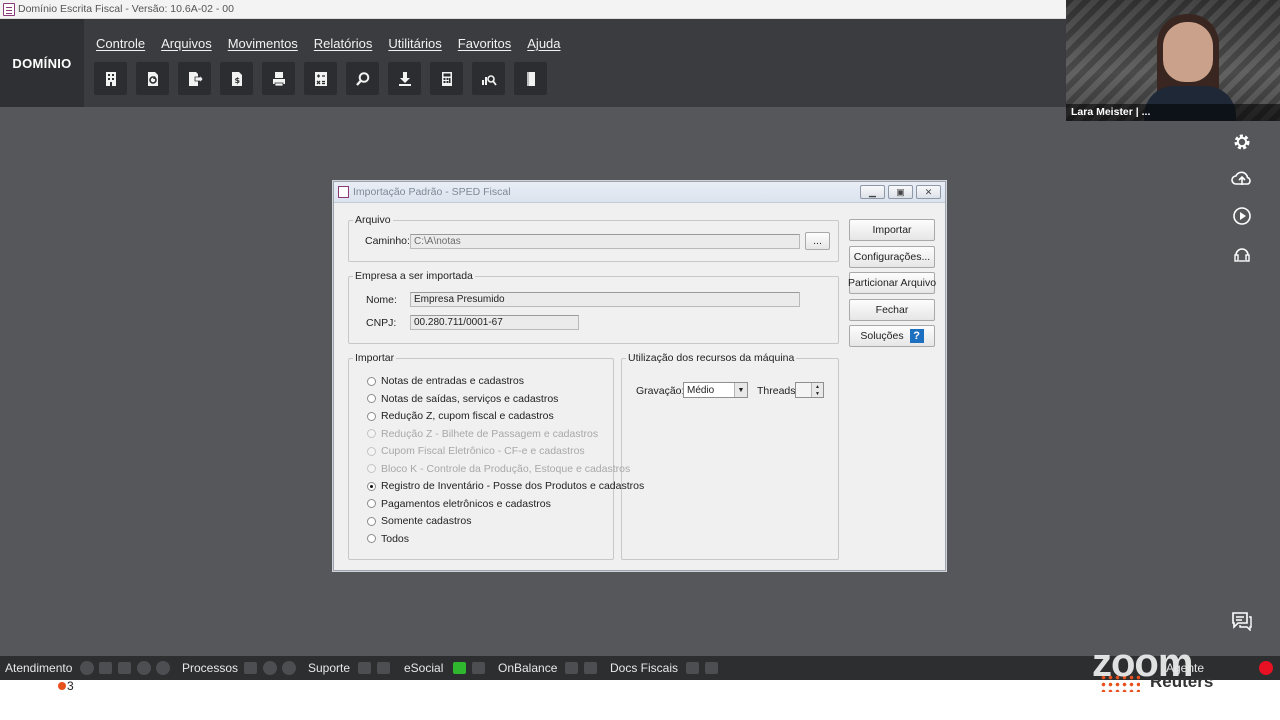  Describe the element at coordinates (590, 668) in the screenshot. I see `download-status-icon` at that location.